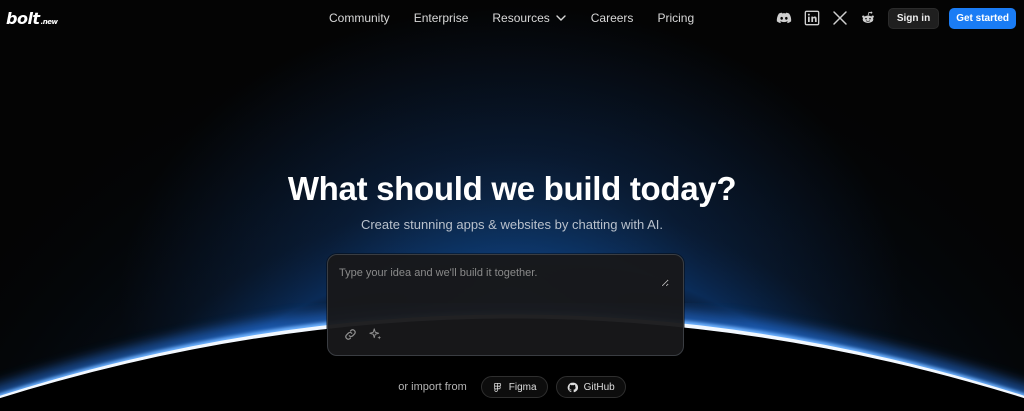 Image resolution: width=1024 pixels, height=411 pixels. I want to click on logo-suffix: .new, so click(49, 21).